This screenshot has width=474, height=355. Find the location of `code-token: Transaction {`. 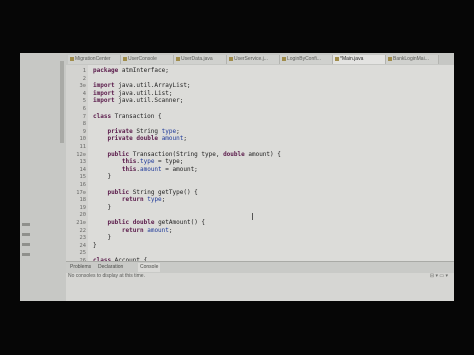

code-token: Transaction { is located at coordinates (136, 116).